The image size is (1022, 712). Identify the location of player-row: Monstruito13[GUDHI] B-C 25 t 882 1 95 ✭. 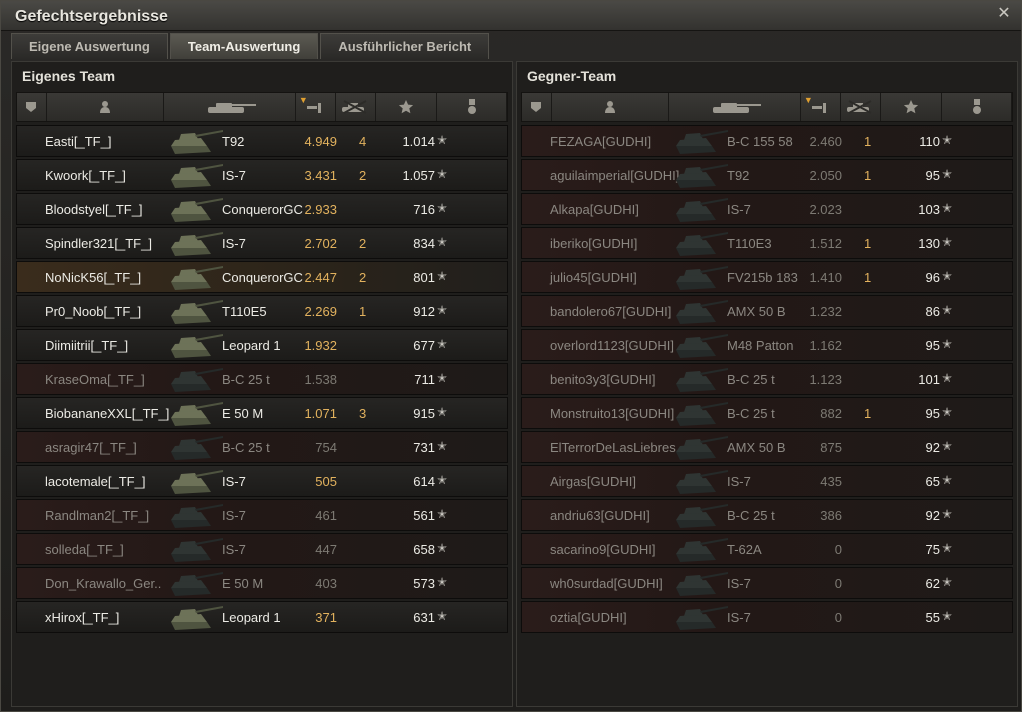
(767, 413).